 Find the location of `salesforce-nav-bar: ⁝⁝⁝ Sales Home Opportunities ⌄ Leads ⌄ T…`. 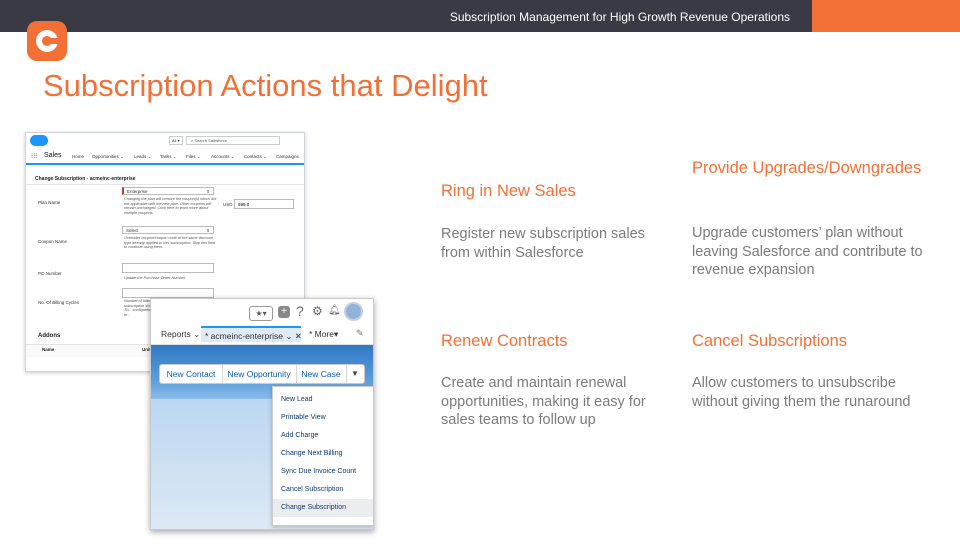

salesforce-nav-bar: ⁝⁝⁝ Sales Home Opportunities ⌄ Leads ⌄ T… is located at coordinates (165, 157).